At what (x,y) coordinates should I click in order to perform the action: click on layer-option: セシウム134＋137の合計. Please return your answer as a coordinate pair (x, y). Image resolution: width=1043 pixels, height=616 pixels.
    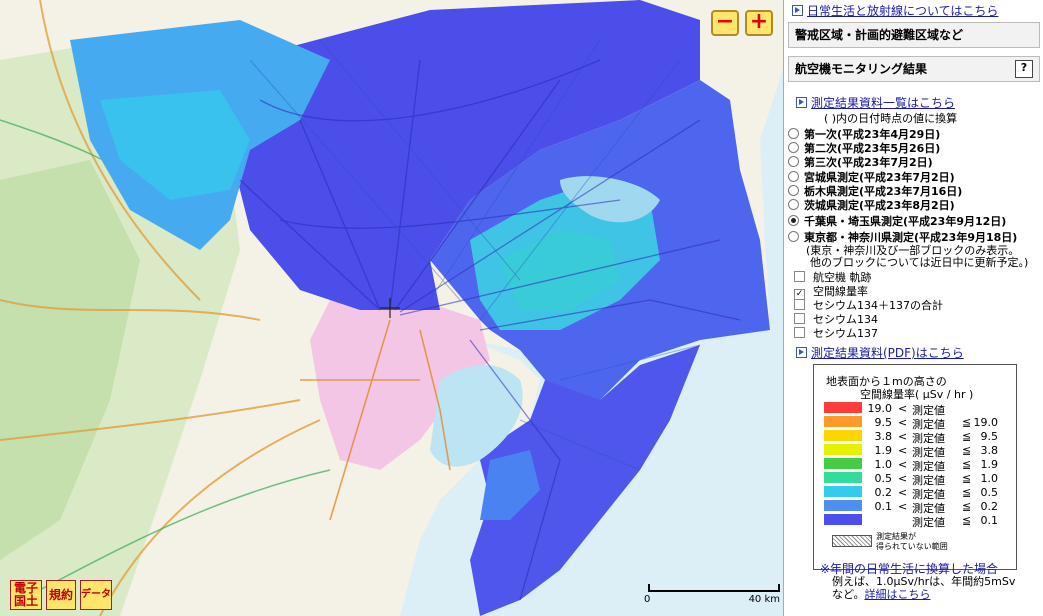
    Looking at the image, I should click on (868, 304).